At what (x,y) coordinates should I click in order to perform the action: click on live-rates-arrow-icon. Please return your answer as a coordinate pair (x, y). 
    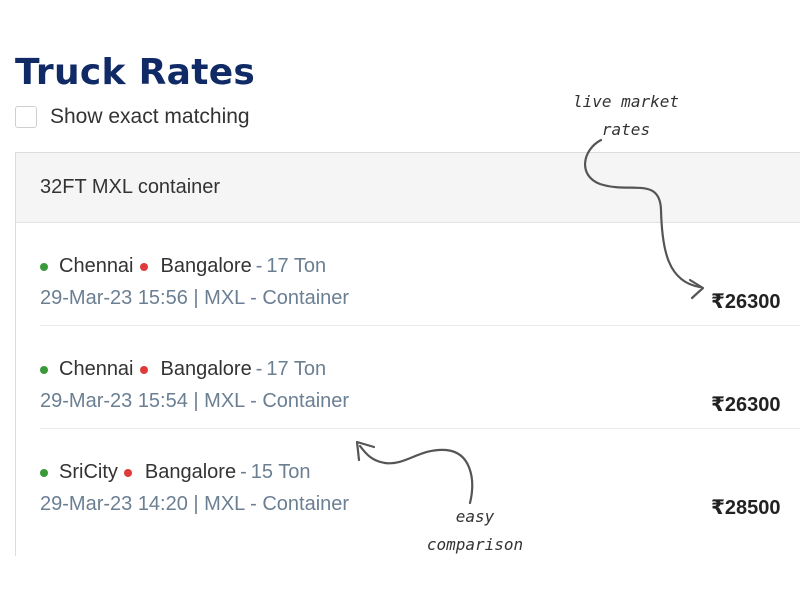
    Looking at the image, I should click on (643, 213).